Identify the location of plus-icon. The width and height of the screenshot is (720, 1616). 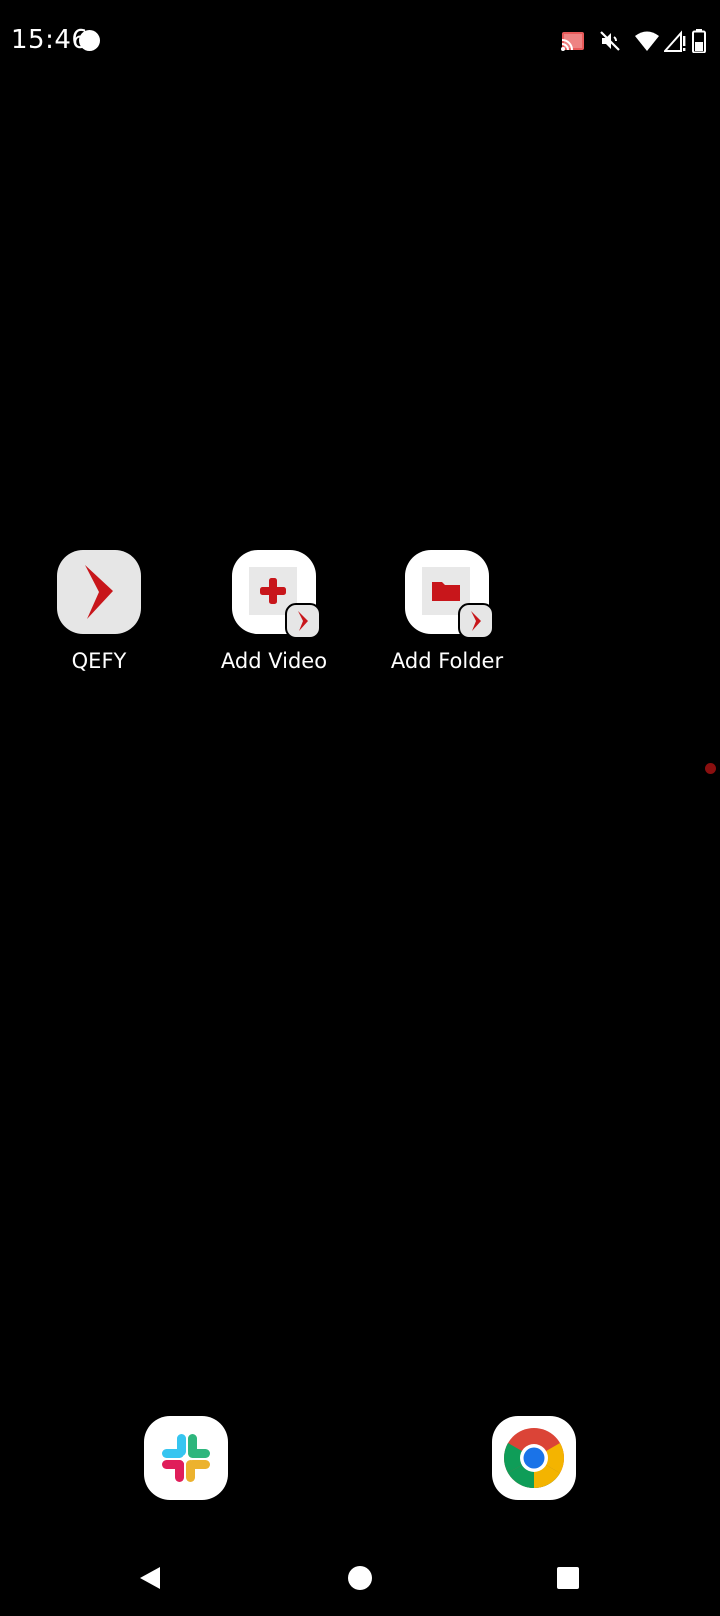
(273, 591).